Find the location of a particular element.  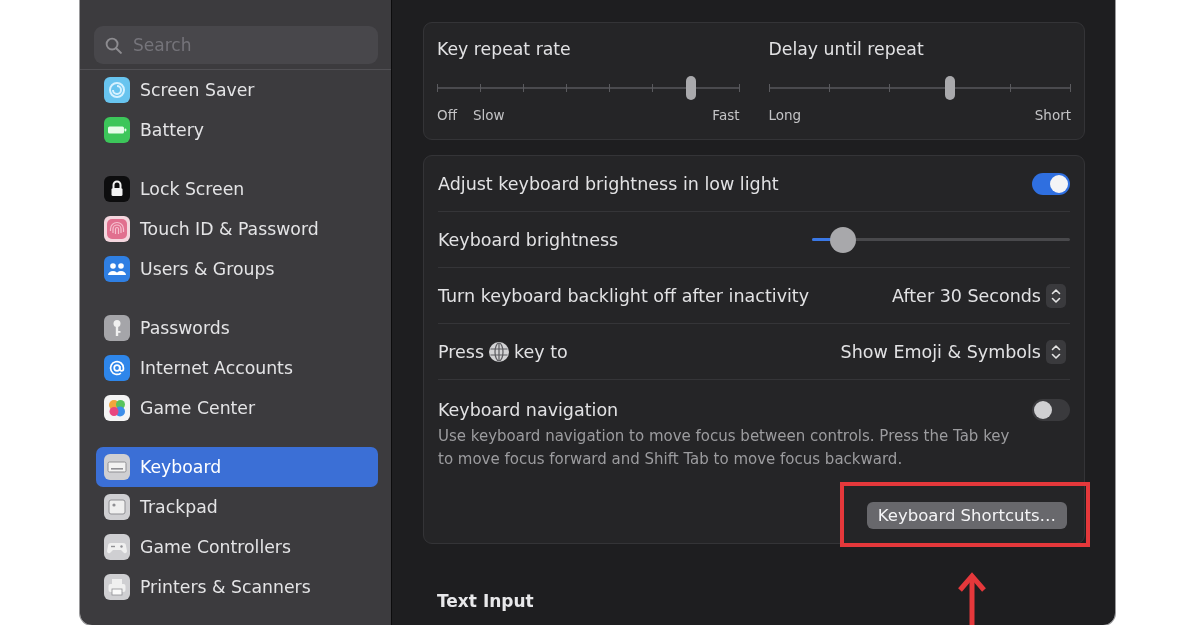

slider-mark-label: Fast is located at coordinates (726, 115).